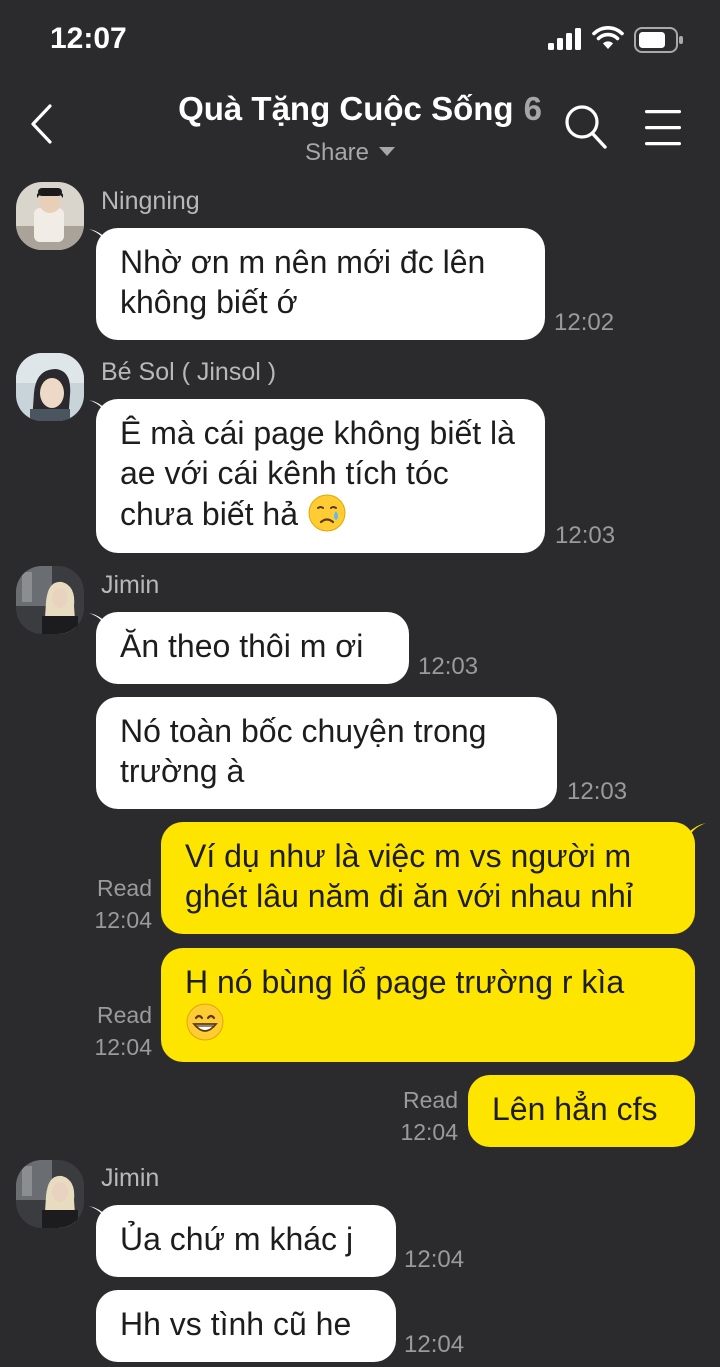 The height and width of the screenshot is (1367, 720). Describe the element at coordinates (658, 40) in the screenshot. I see `battery-icon` at that location.